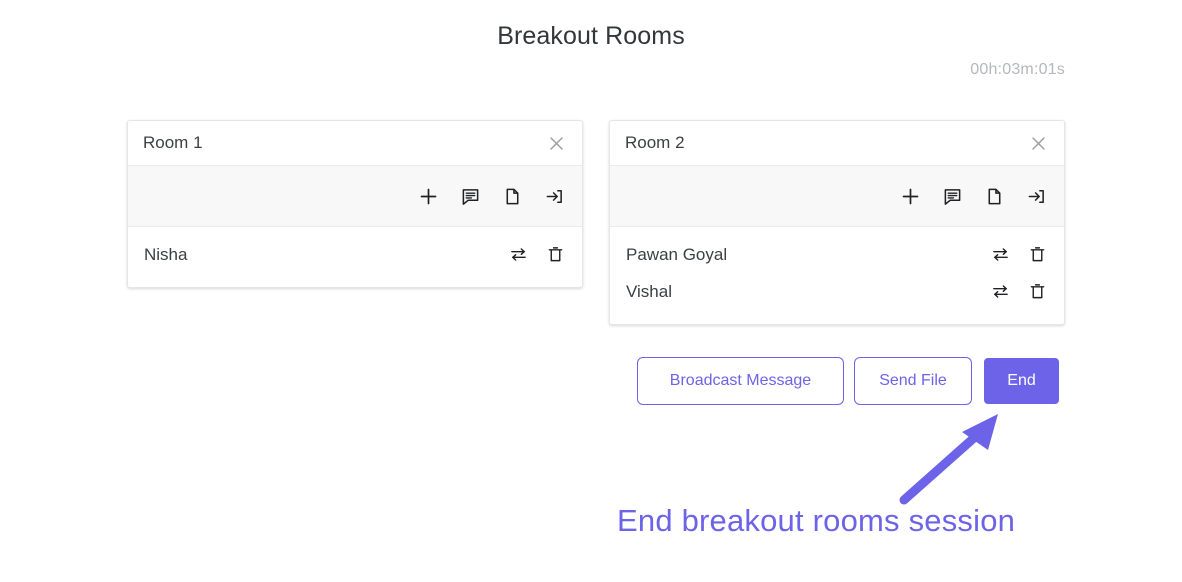 The width and height of the screenshot is (1182, 582). What do you see at coordinates (740, 381) in the screenshot?
I see `broadcast-message-button: Broadcast Message` at bounding box center [740, 381].